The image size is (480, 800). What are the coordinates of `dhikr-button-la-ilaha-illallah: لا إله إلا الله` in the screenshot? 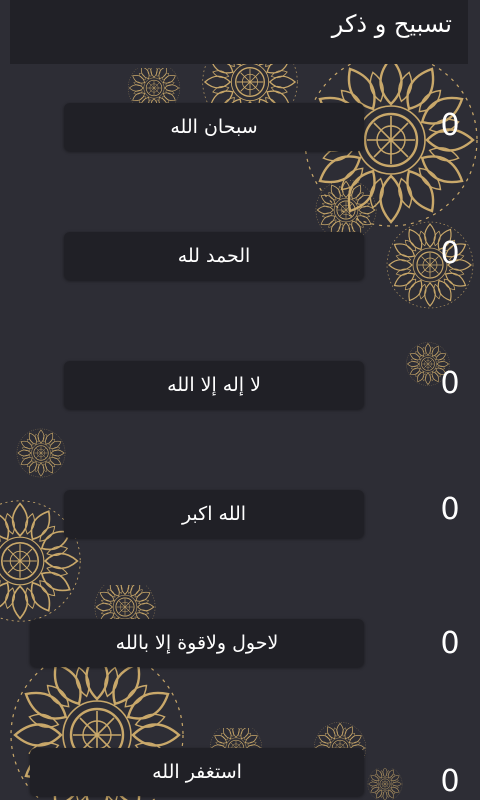 It's located at (214, 385).